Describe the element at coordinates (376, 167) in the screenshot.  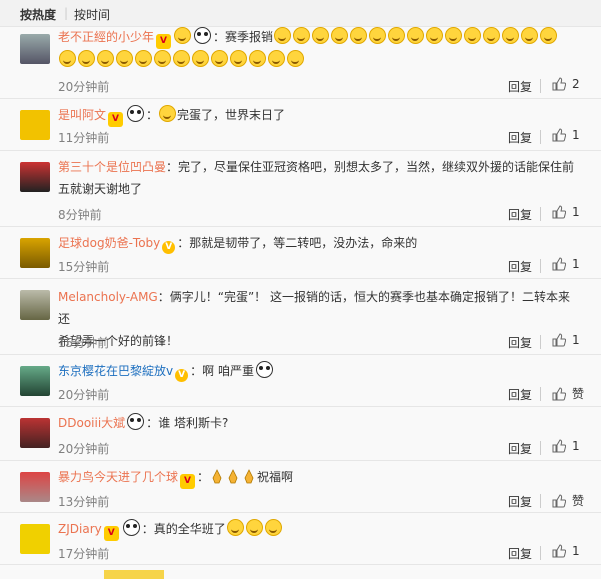
I see `comment-body: 完了，尽量保住亚冠资格吧，别想太多了，当然，继续双外援的话能保住前` at that location.